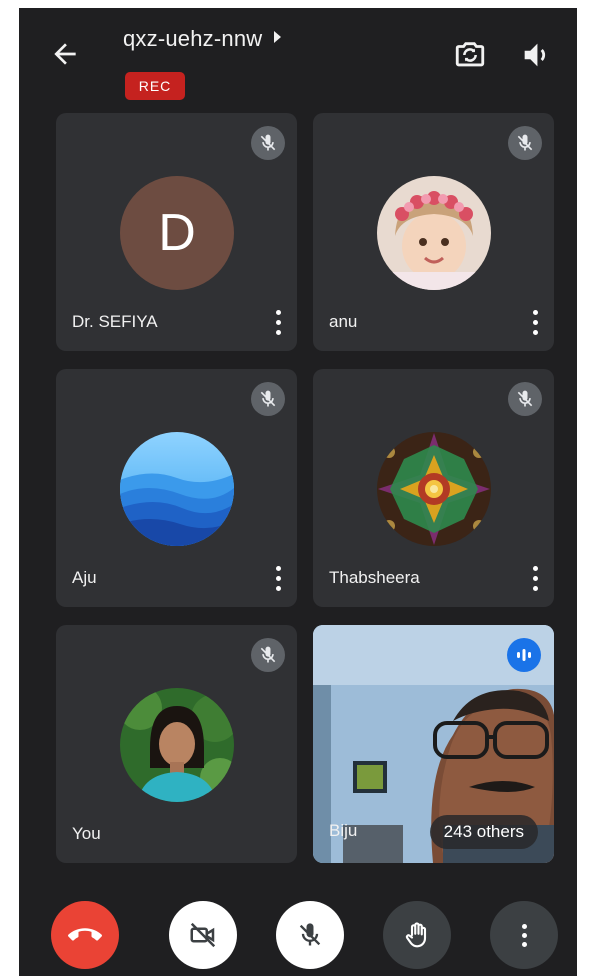  I want to click on avatar-initial: D, so click(177, 233).